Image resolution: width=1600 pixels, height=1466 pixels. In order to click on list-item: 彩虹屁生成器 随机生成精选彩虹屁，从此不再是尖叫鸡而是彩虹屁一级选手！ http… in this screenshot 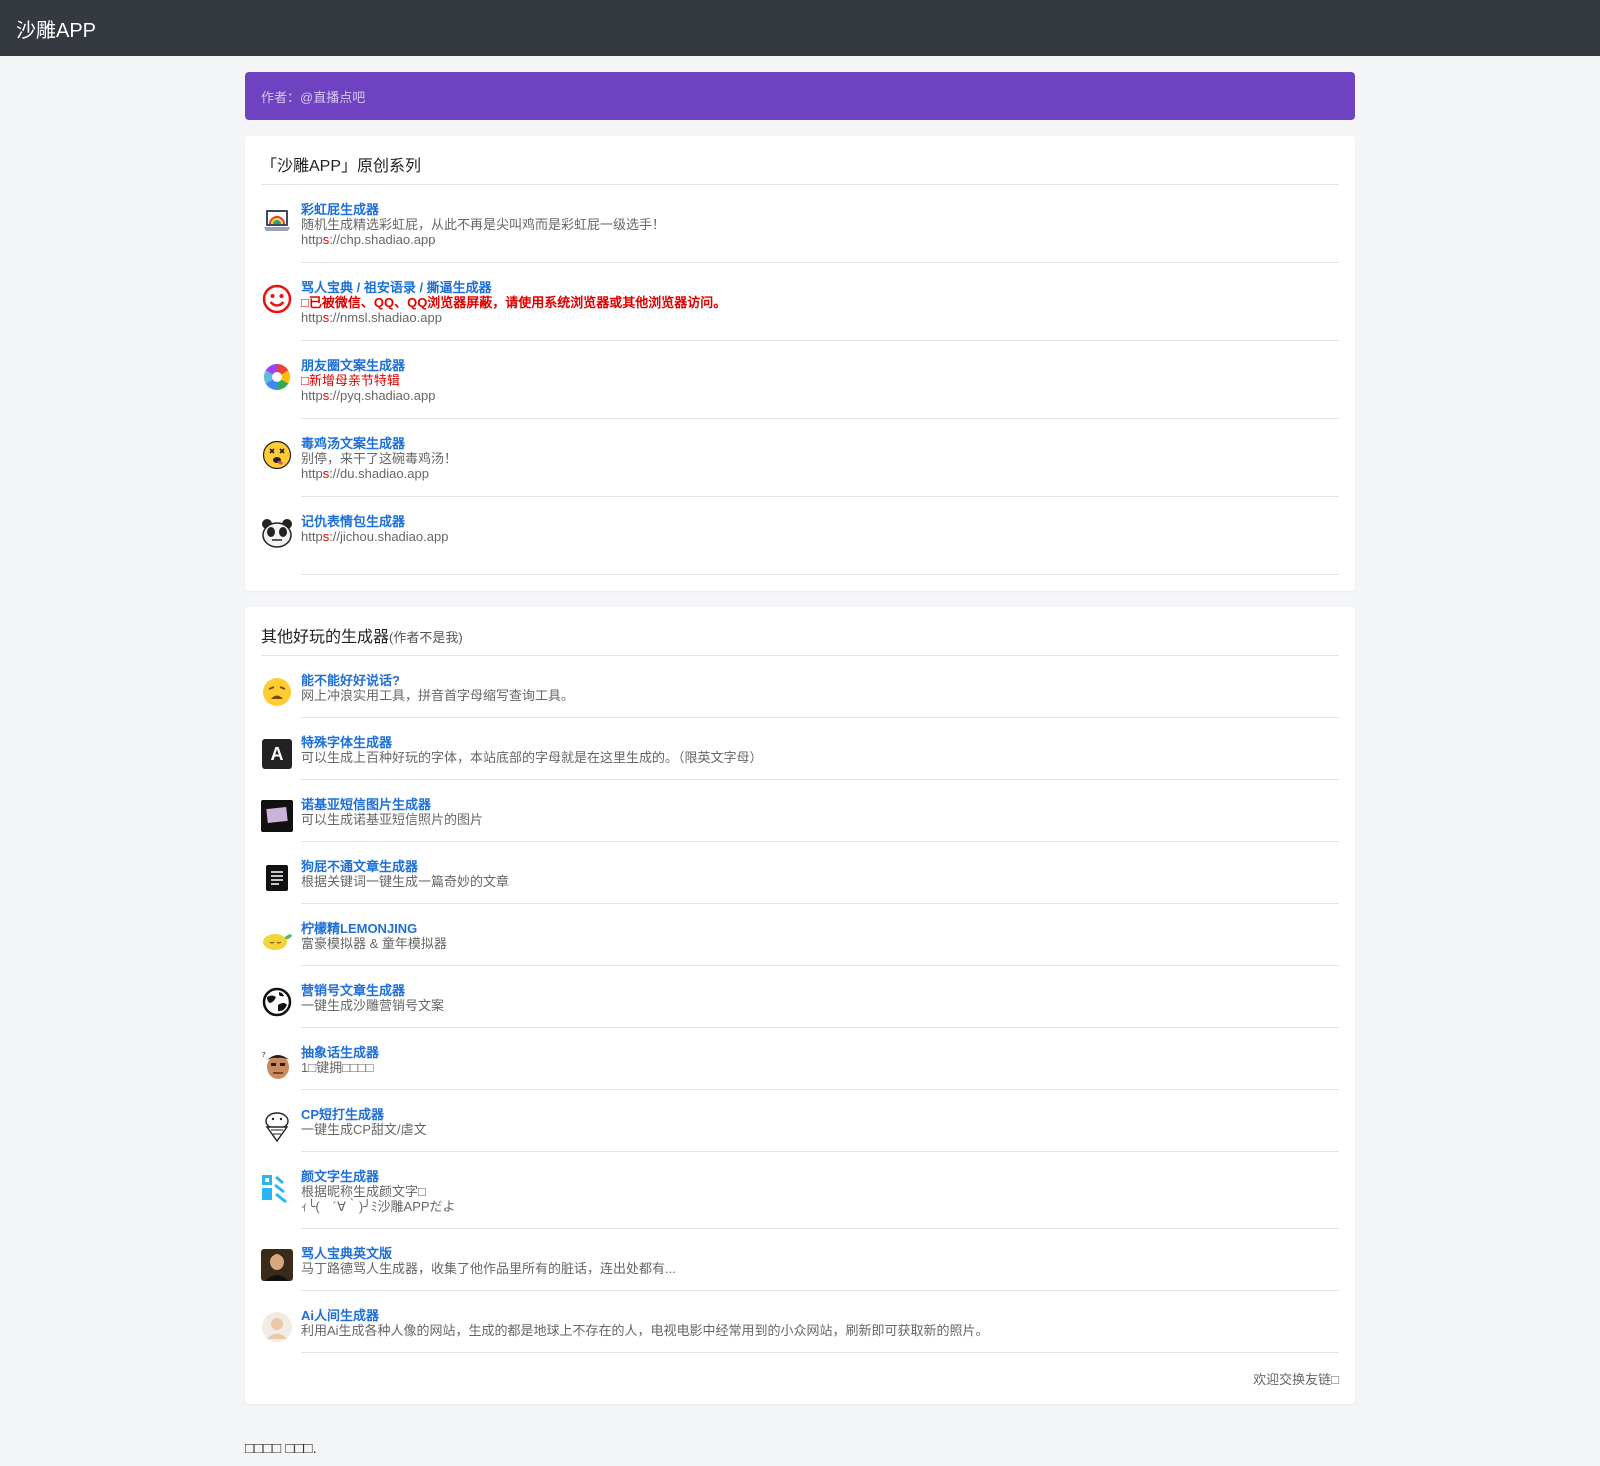, I will do `click(800, 224)`.